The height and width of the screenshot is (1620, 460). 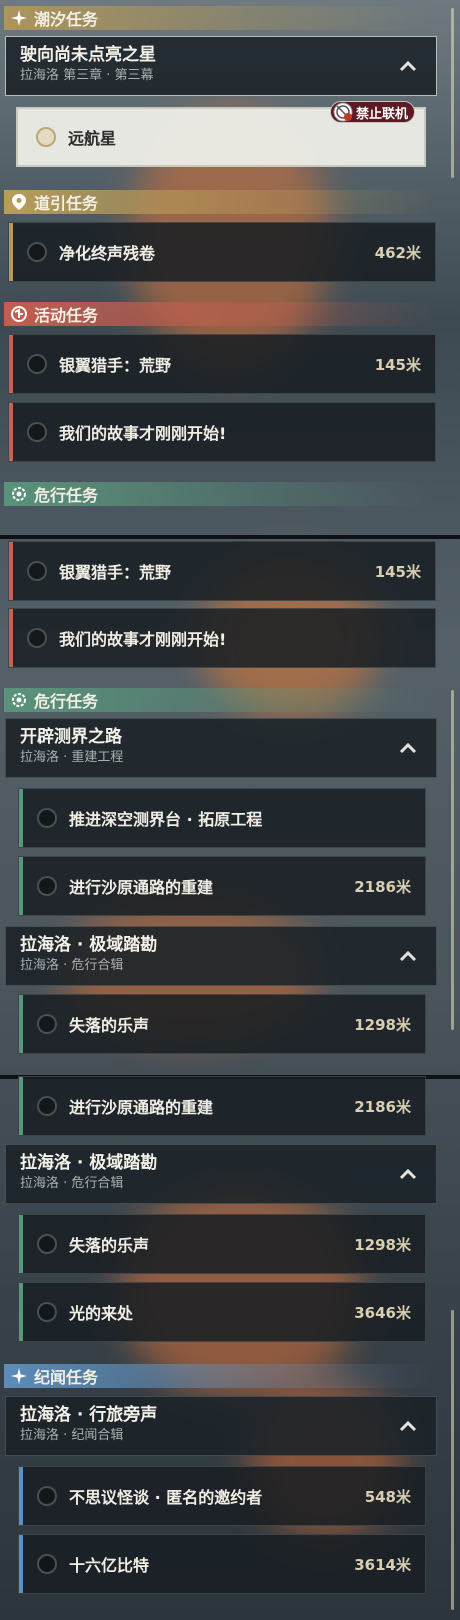 I want to click on quest-card-danger: 推进深空测界台 · 拓原工程, so click(x=222, y=818).